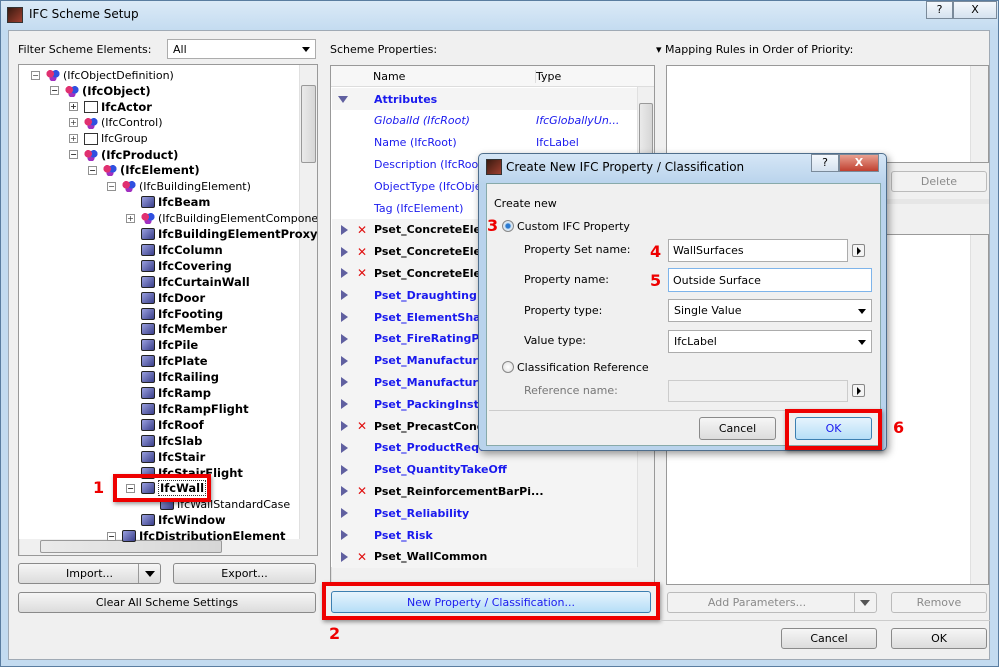  I want to click on property-row: ✕ Pset_WallCommon, so click(484, 556).